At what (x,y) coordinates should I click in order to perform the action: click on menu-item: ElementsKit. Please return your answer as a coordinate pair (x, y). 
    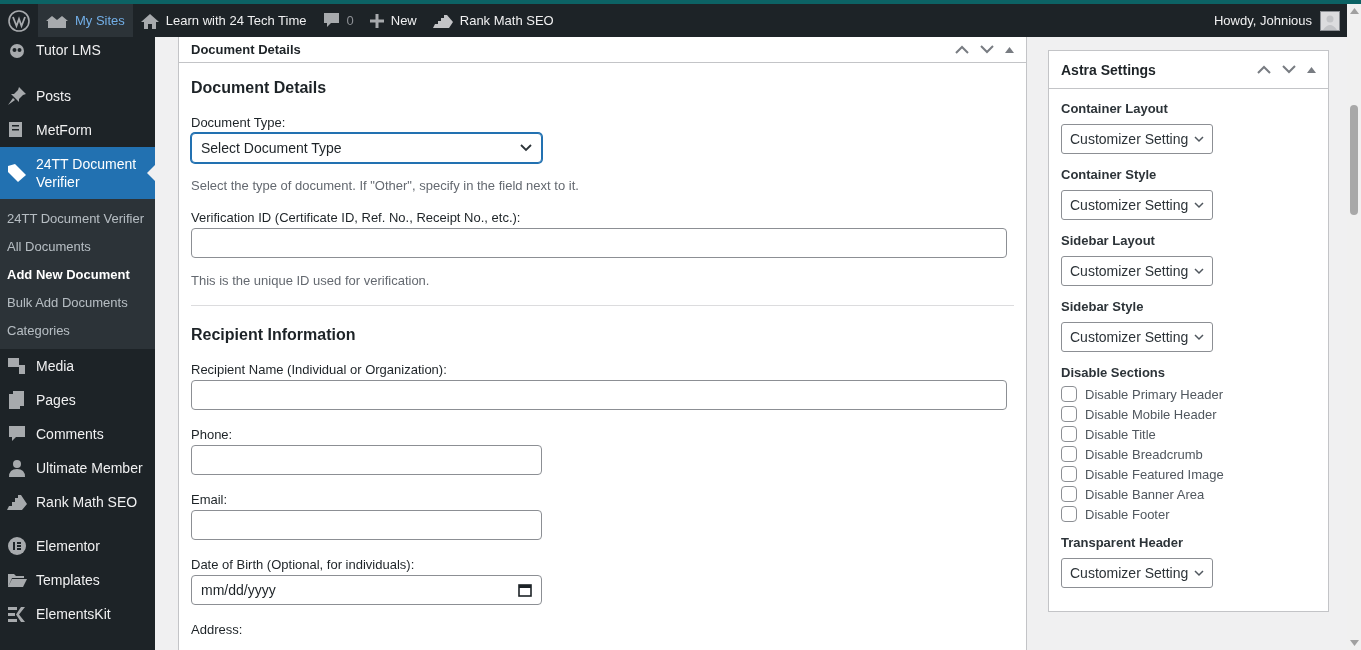
    Looking at the image, I should click on (77, 614).